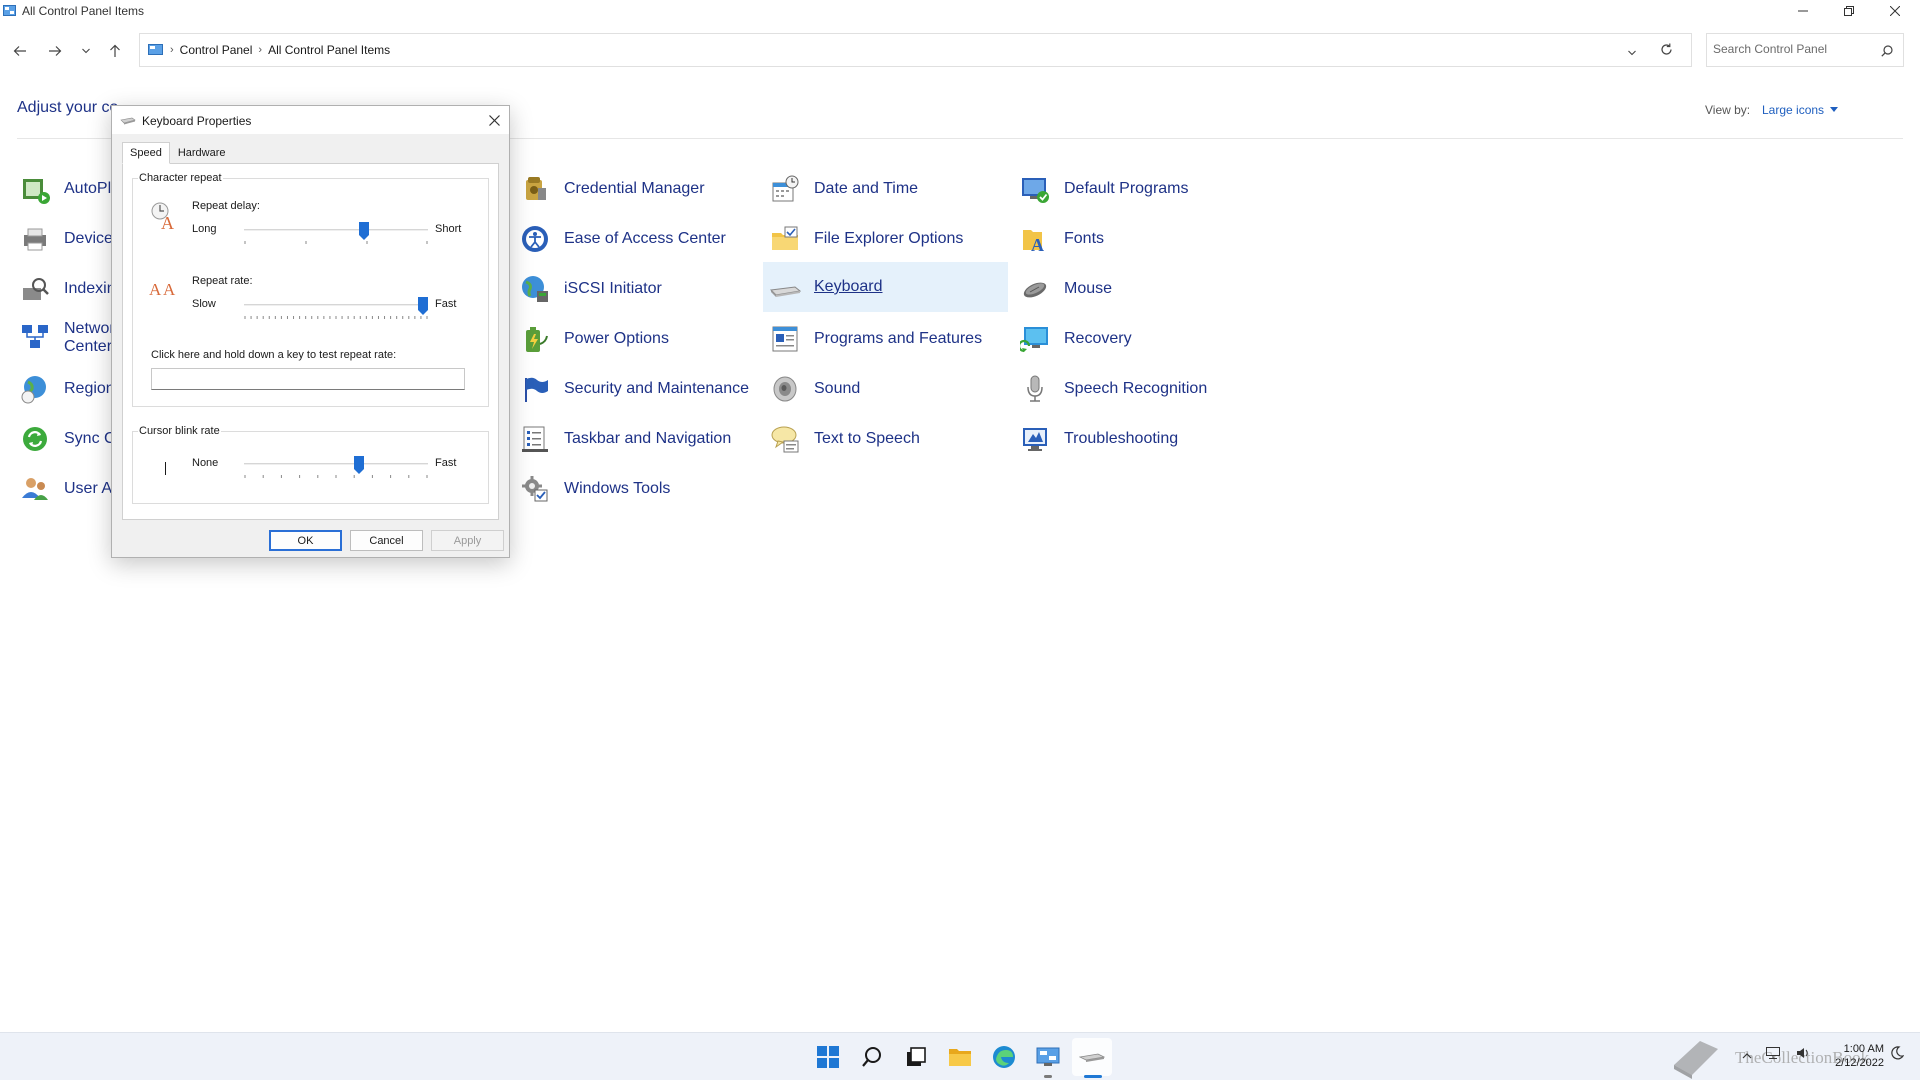 This screenshot has height=1080, width=1920. Describe the element at coordinates (1037, 244) in the screenshot. I see `svg-text: A` at that location.